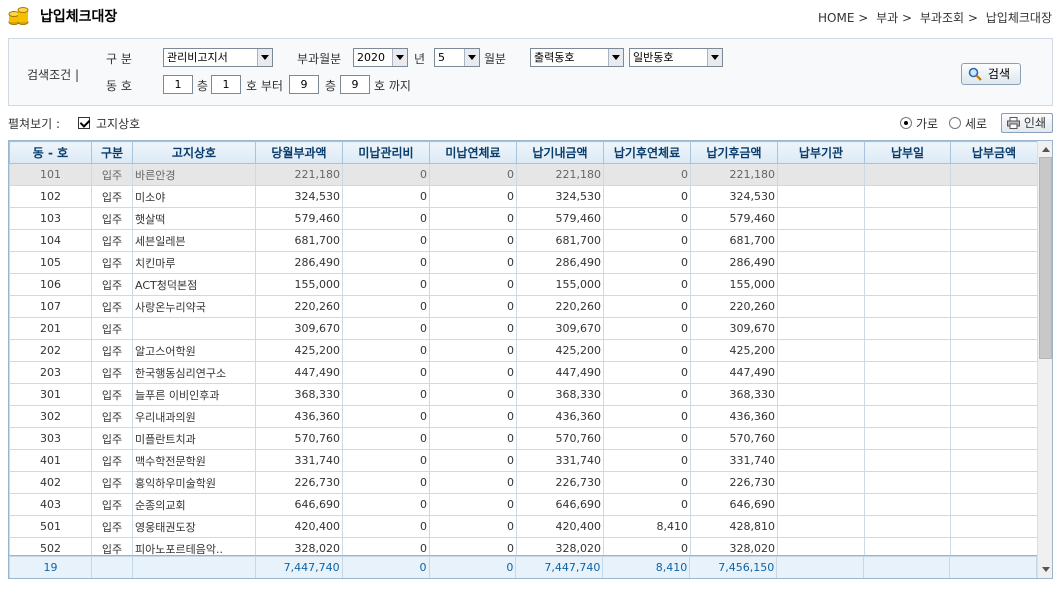  I want to click on table-row: 401 입주 맥수학전문학원 331,740 0 0 331,740 0 331,740, so click(523, 460).